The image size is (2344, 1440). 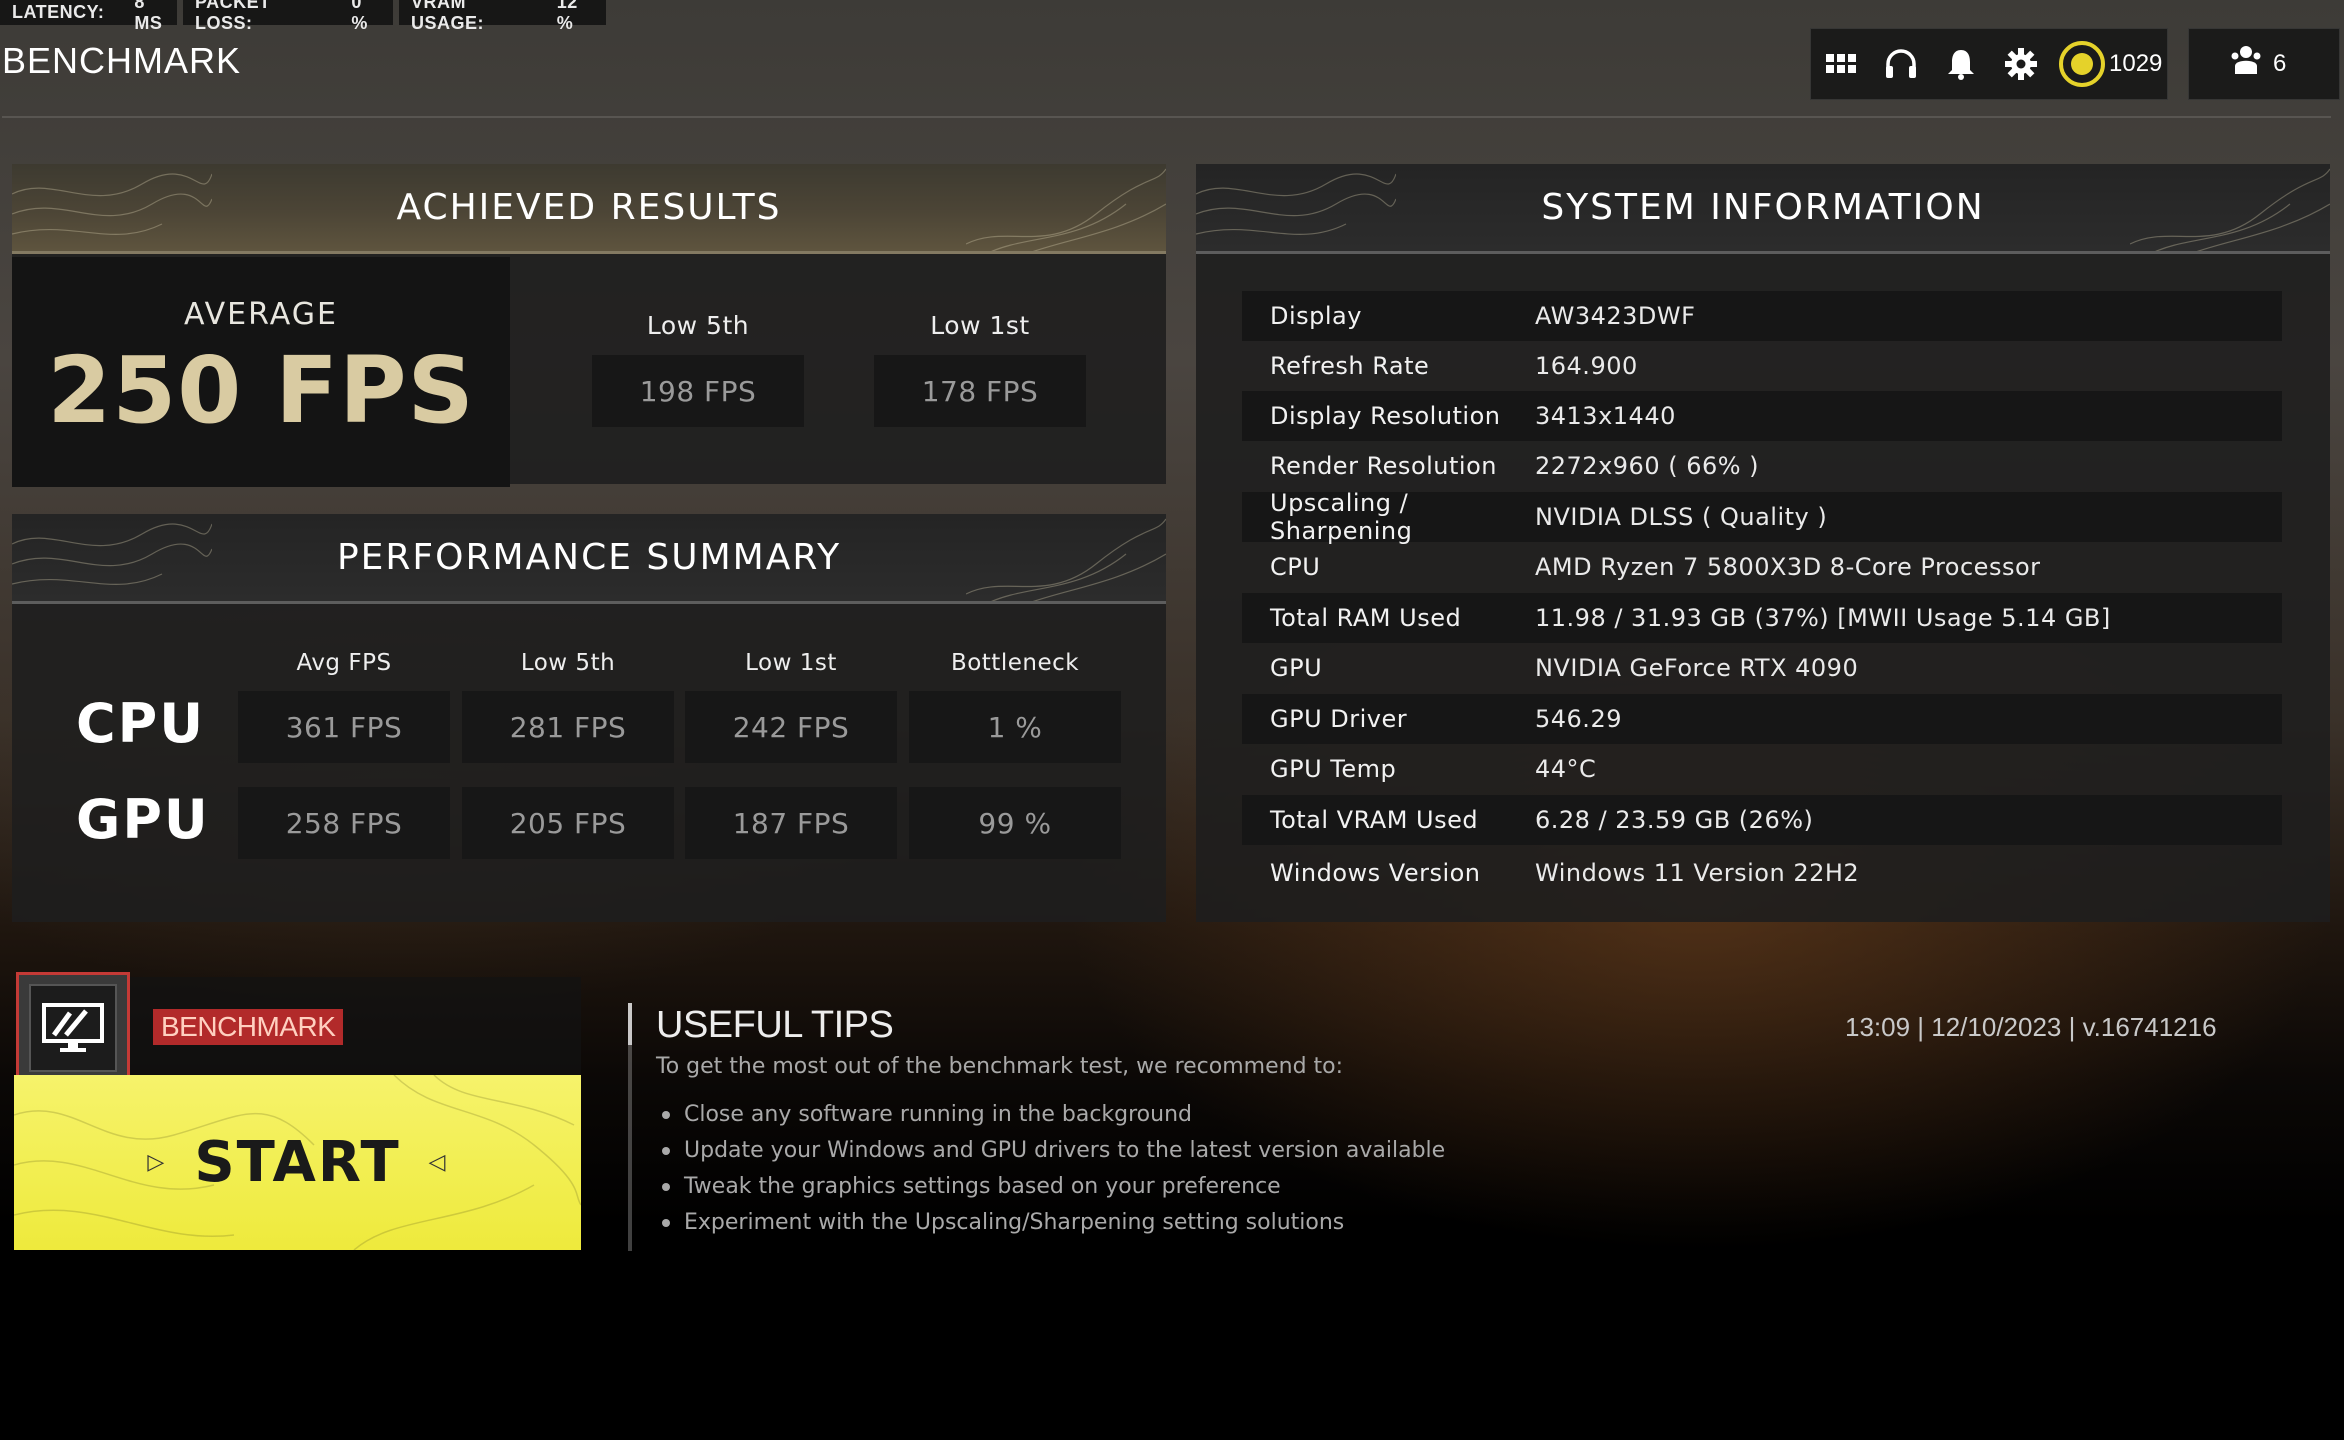 What do you see at coordinates (1681, 517) in the screenshot?
I see `sys-value: NVIDIA DLSS ( Quality )` at bounding box center [1681, 517].